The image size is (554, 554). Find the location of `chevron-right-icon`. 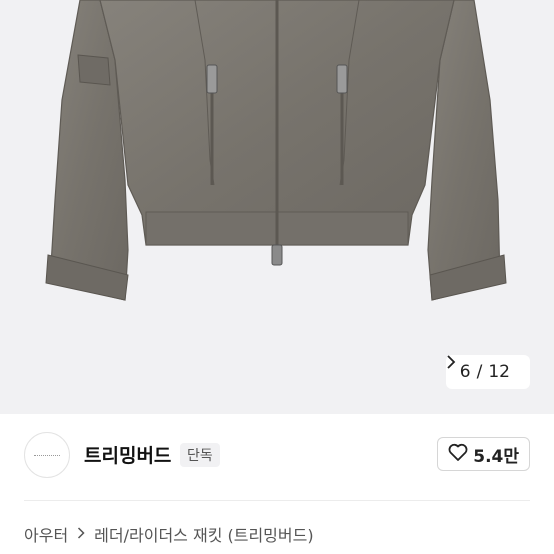

chevron-right-icon is located at coordinates (81, 534).